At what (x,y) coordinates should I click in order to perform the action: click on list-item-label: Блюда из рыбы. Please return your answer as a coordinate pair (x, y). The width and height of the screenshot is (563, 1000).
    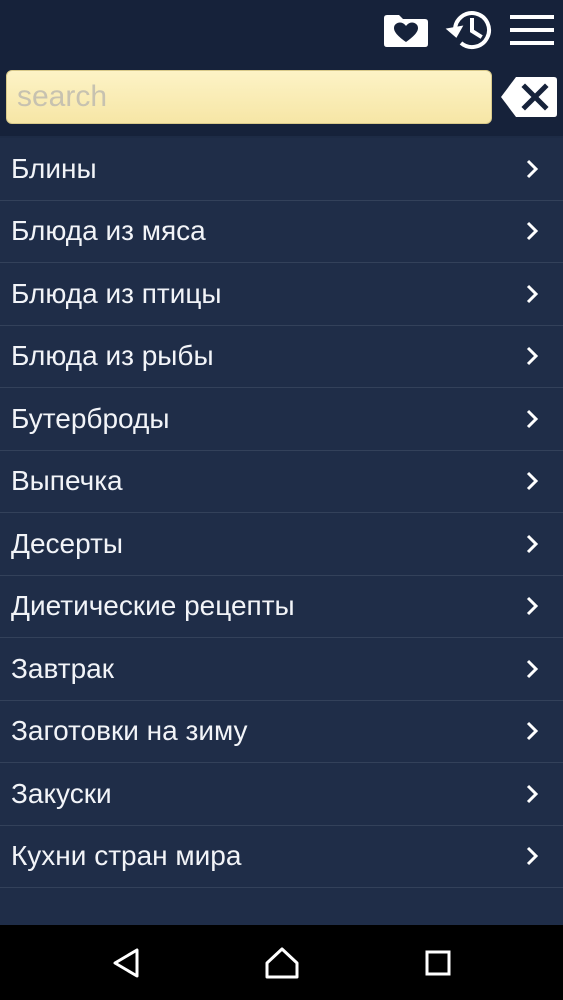
    Looking at the image, I should click on (112, 356).